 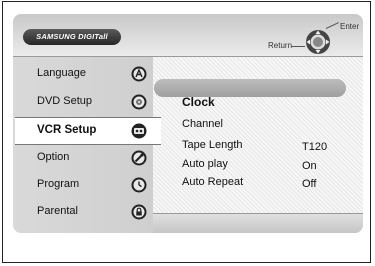 I want to click on enter-leader-line, so click(x=332, y=25).